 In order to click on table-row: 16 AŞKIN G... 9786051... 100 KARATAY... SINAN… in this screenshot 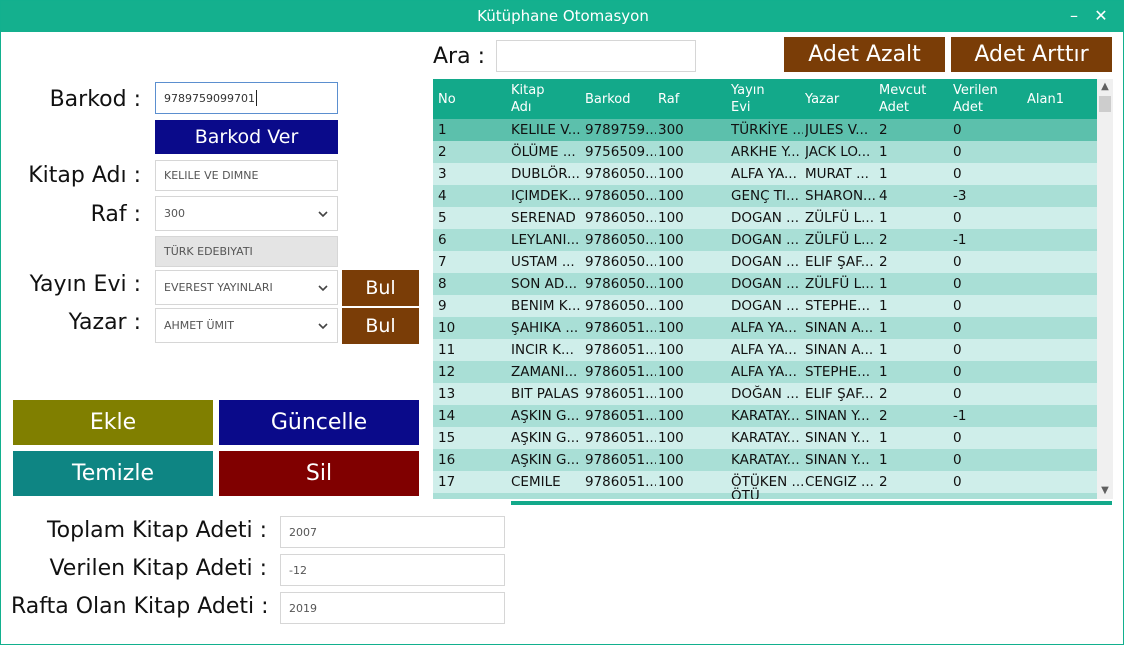, I will do `click(765, 460)`.